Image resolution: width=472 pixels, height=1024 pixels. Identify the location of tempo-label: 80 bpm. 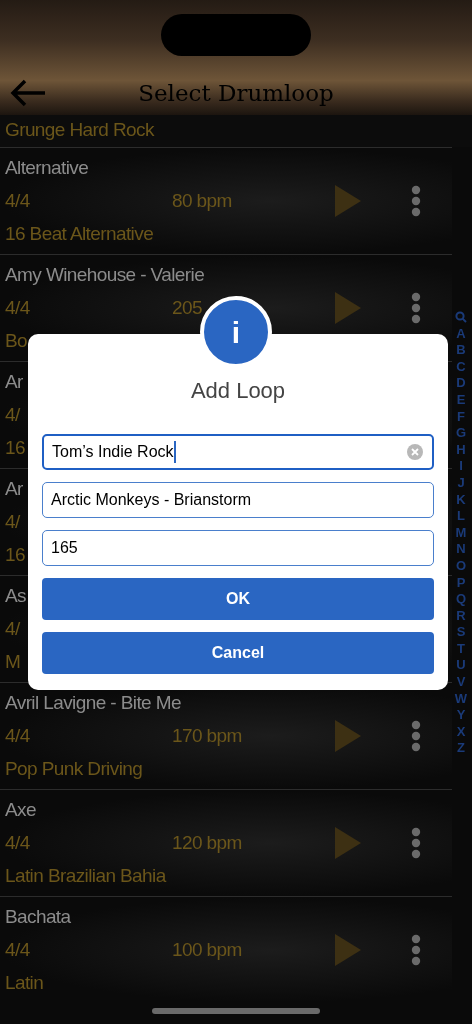
(202, 200).